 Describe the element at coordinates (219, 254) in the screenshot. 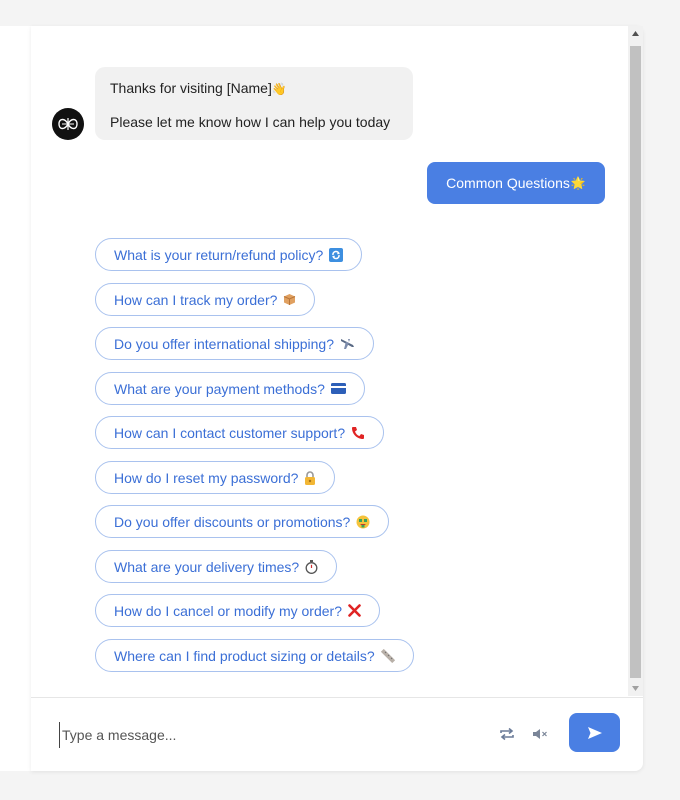

I see `quick-reply-label: What is your return/refund policy?` at that location.